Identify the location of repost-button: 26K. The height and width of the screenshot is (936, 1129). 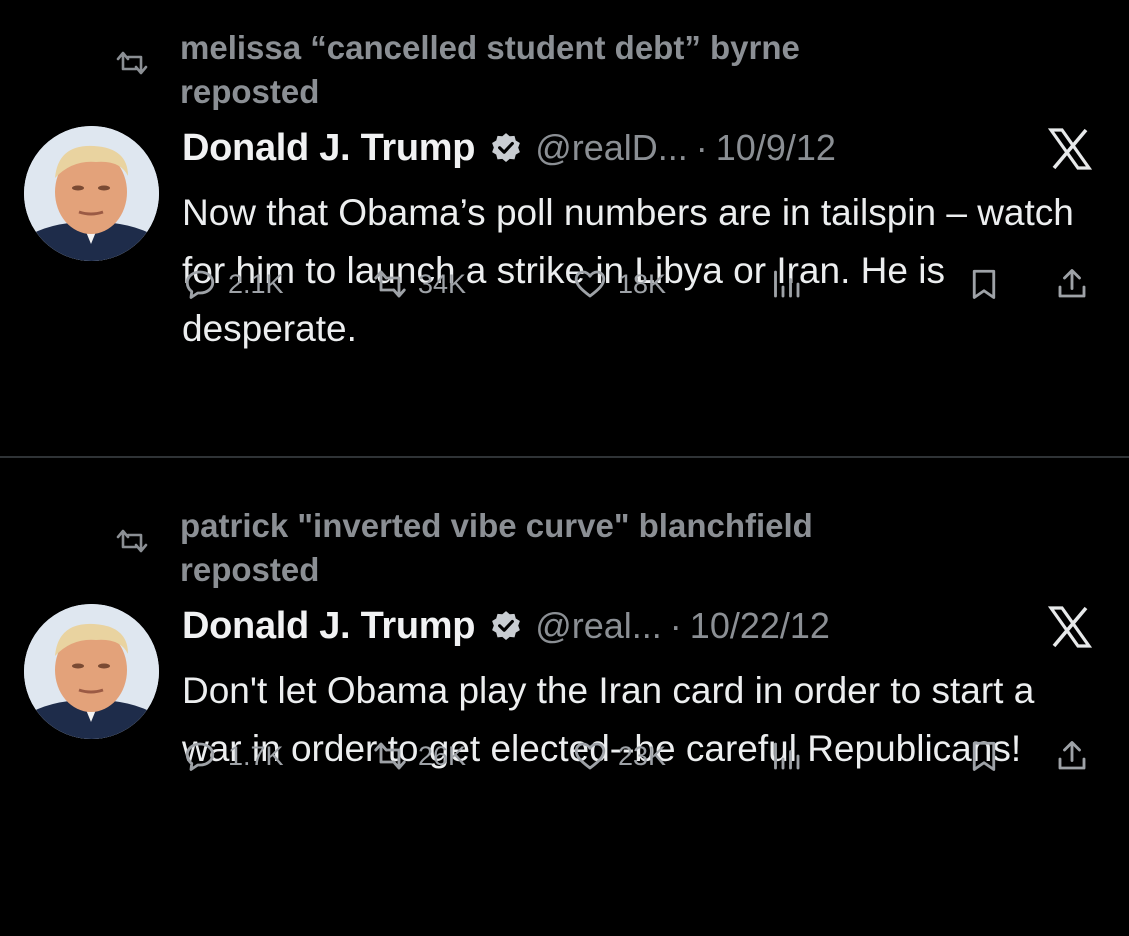
(419, 756).